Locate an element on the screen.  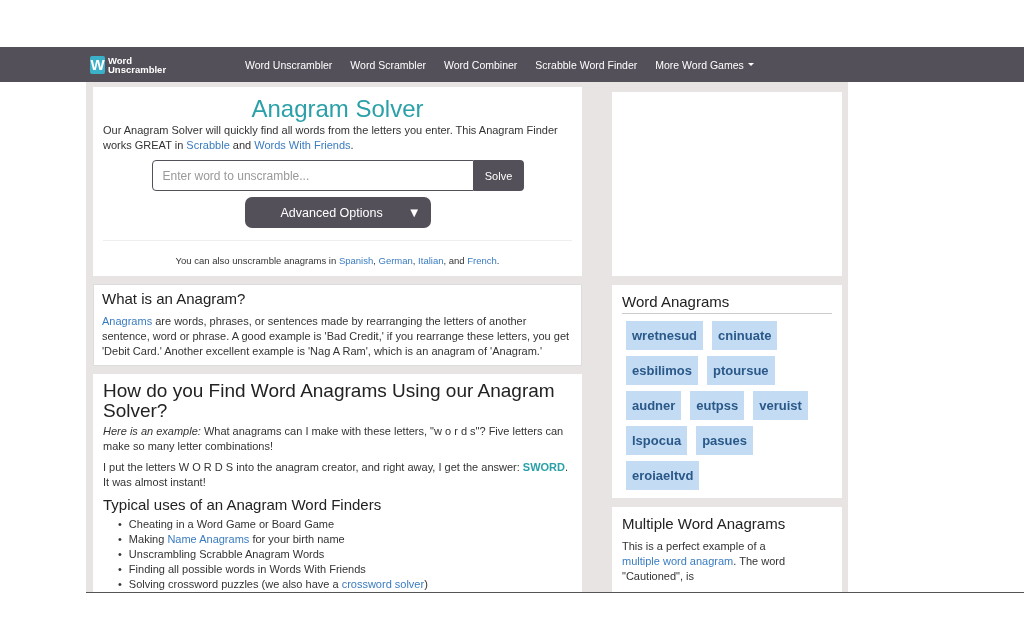
link: Anagrams is located at coordinates (127, 321).